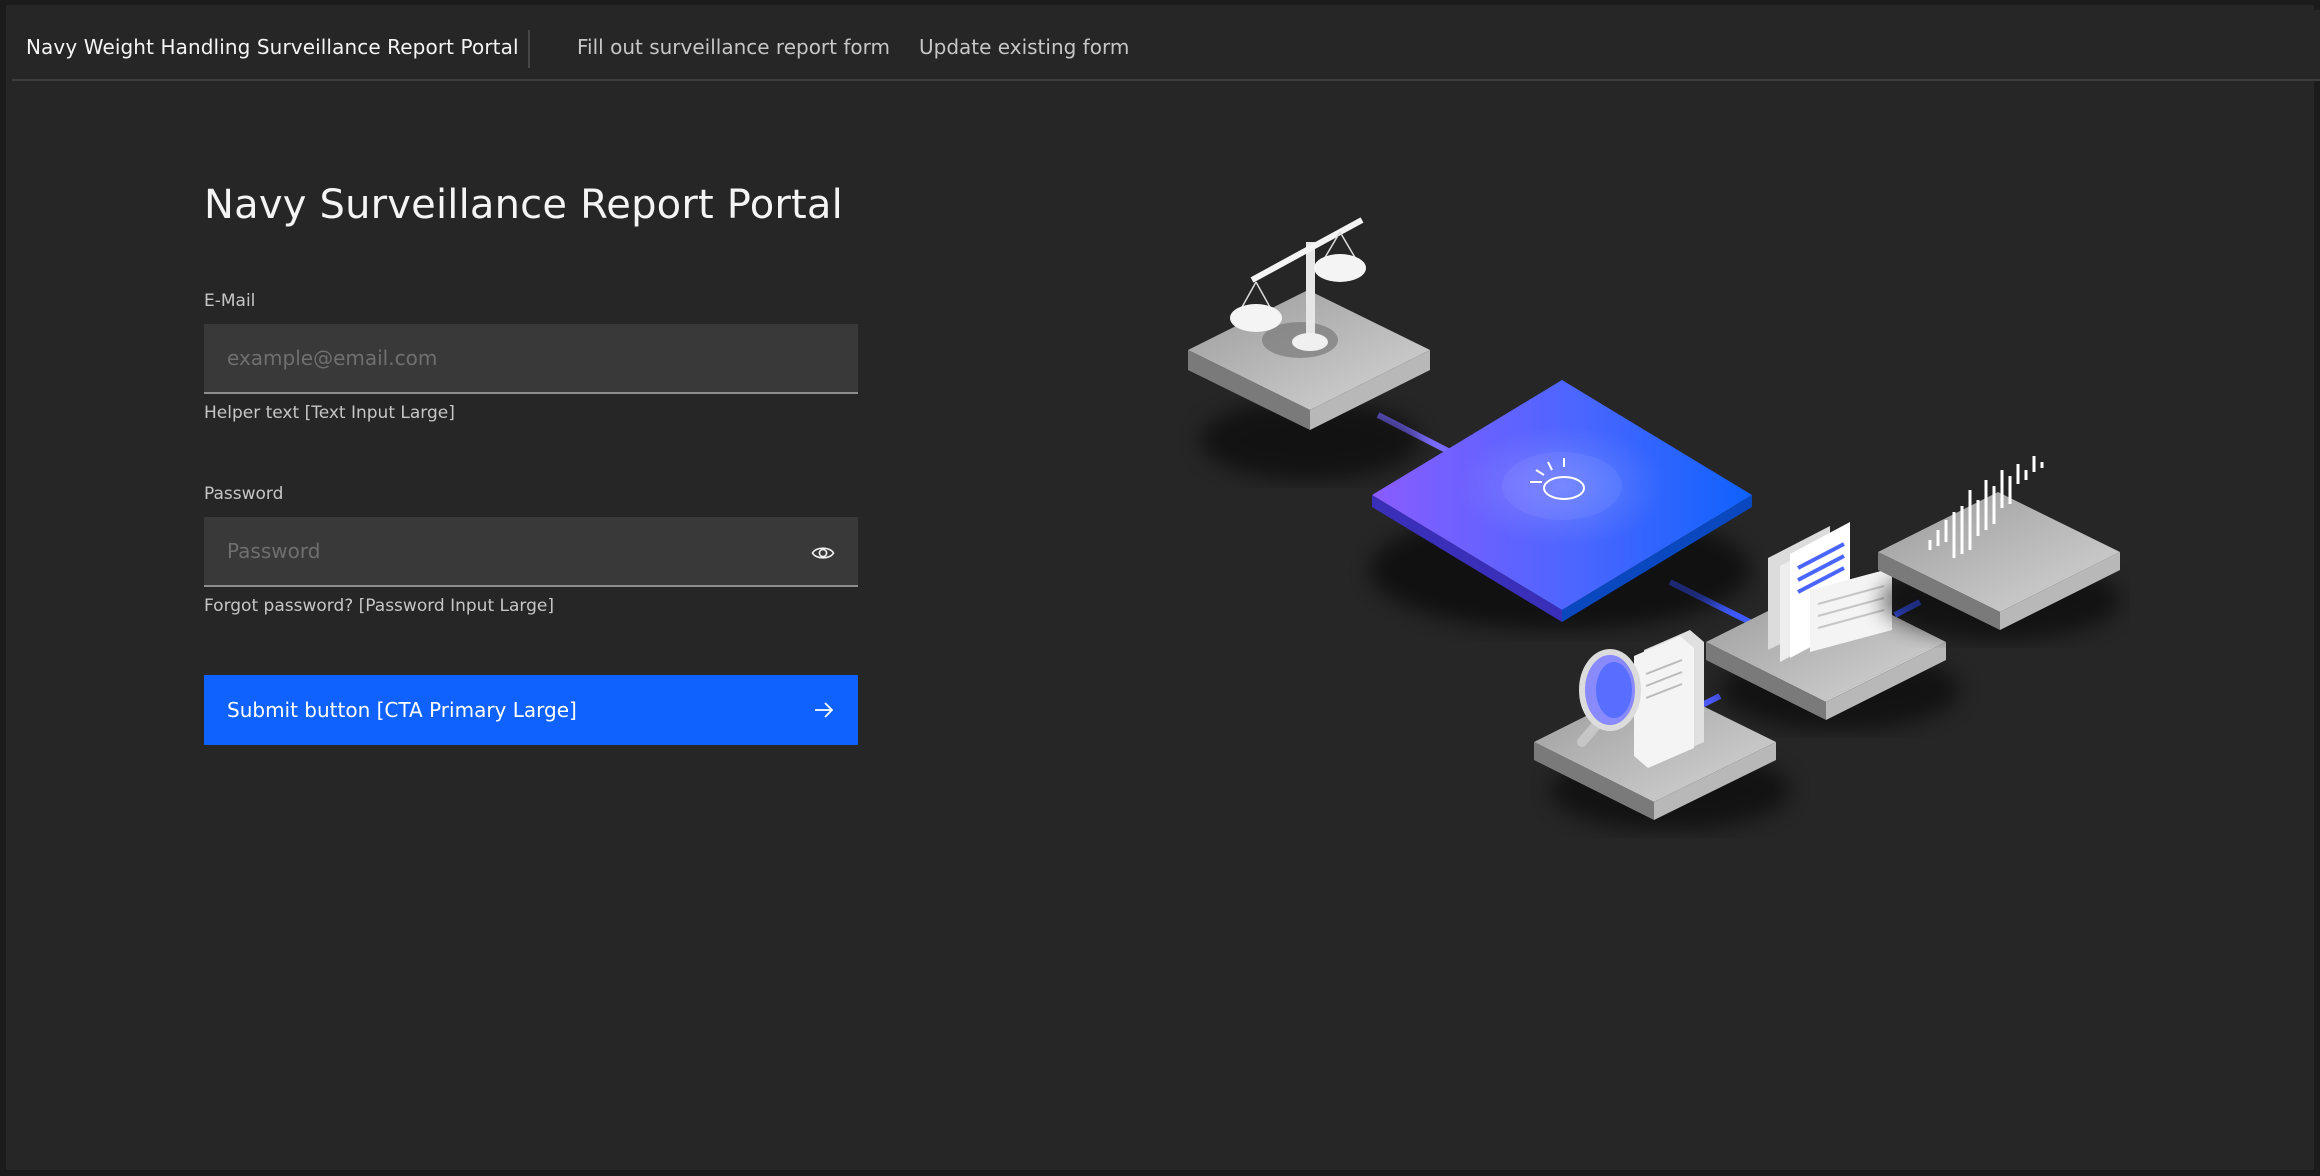 The height and width of the screenshot is (1176, 2320). I want to click on email-label: E-Mail, so click(230, 301).